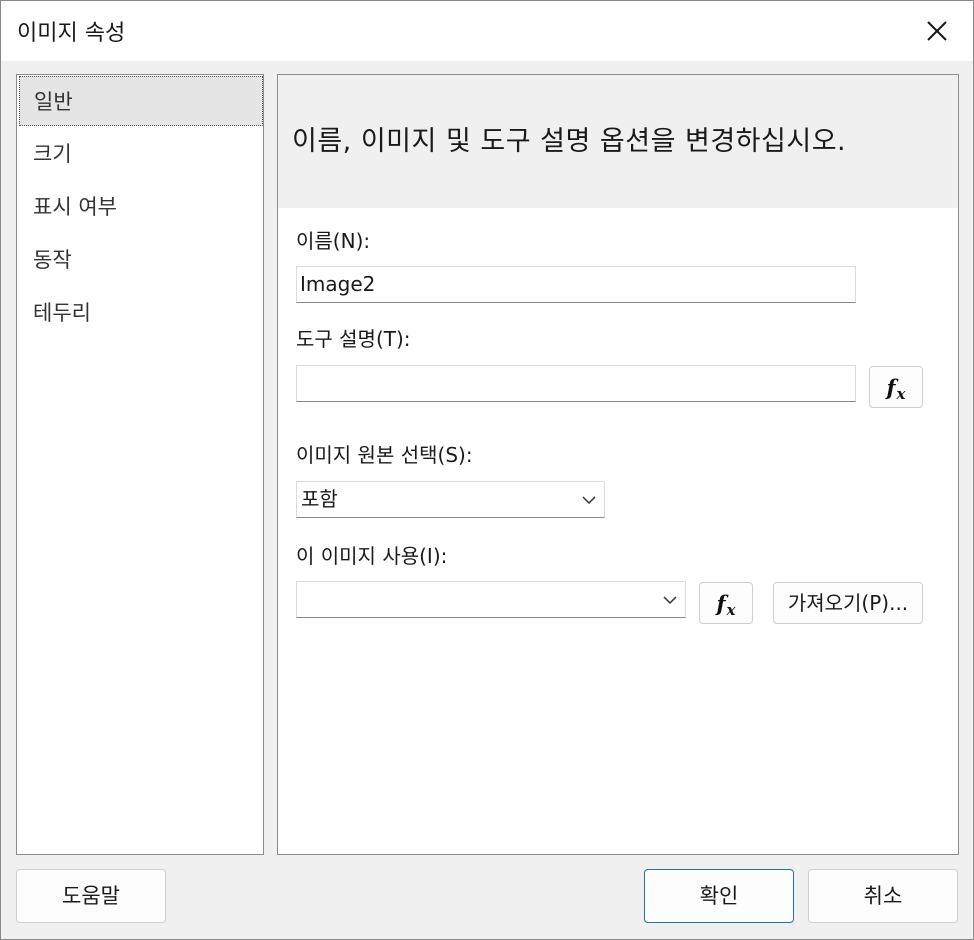 The width and height of the screenshot is (974, 940). I want to click on tooltip-input, so click(576, 383).